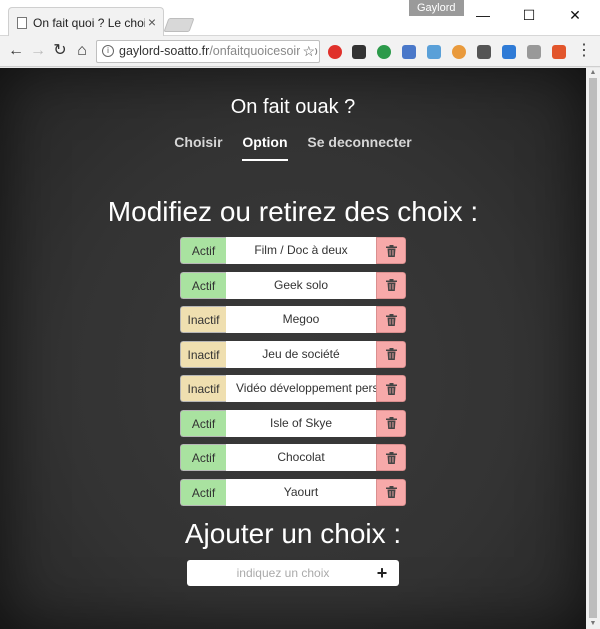 The width and height of the screenshot is (600, 629). What do you see at coordinates (359, 146) in the screenshot?
I see `nav-se-deconnecter: Se deconnecter` at bounding box center [359, 146].